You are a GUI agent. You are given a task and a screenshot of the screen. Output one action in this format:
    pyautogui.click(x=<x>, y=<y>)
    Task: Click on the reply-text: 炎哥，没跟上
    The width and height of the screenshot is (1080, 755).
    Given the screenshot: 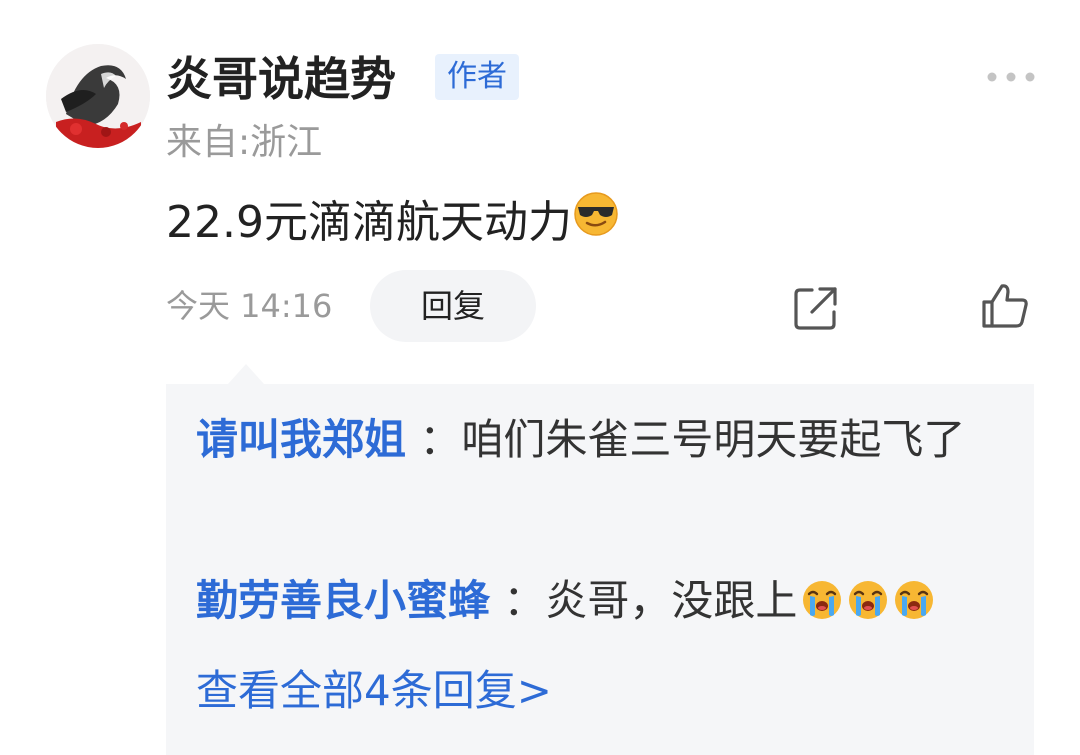 What is the action you would take?
    pyautogui.click(x=671, y=600)
    